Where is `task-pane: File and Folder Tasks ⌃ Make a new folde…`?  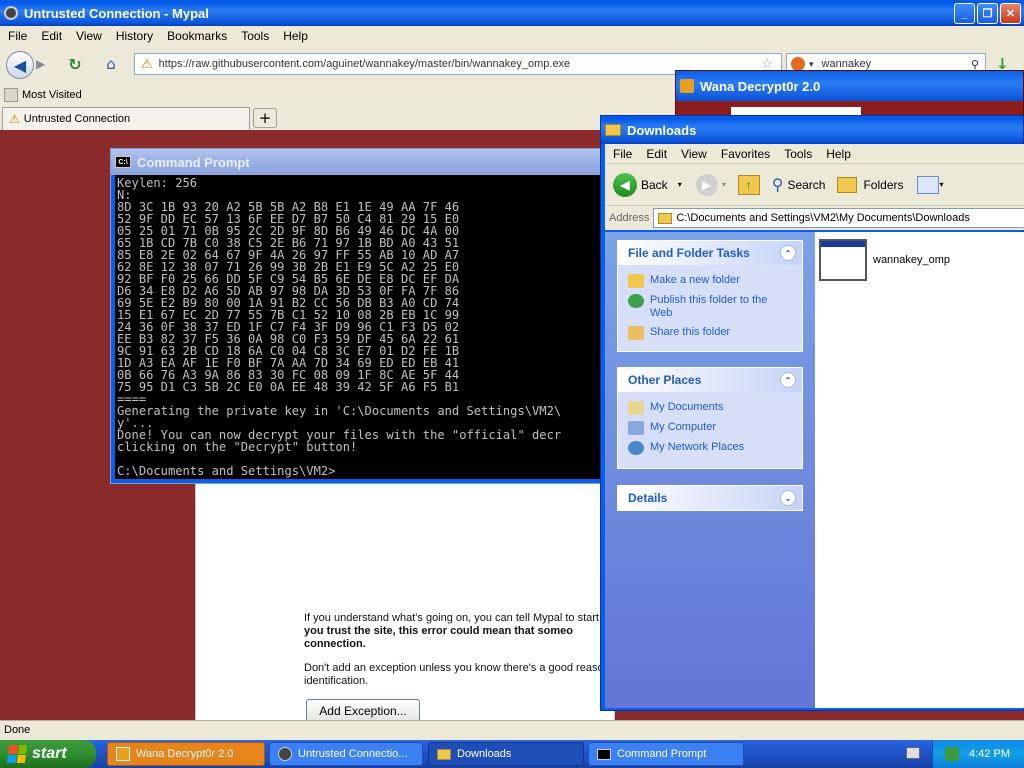 task-pane: File and Folder Tasks ⌃ Make a new folde… is located at coordinates (710, 470).